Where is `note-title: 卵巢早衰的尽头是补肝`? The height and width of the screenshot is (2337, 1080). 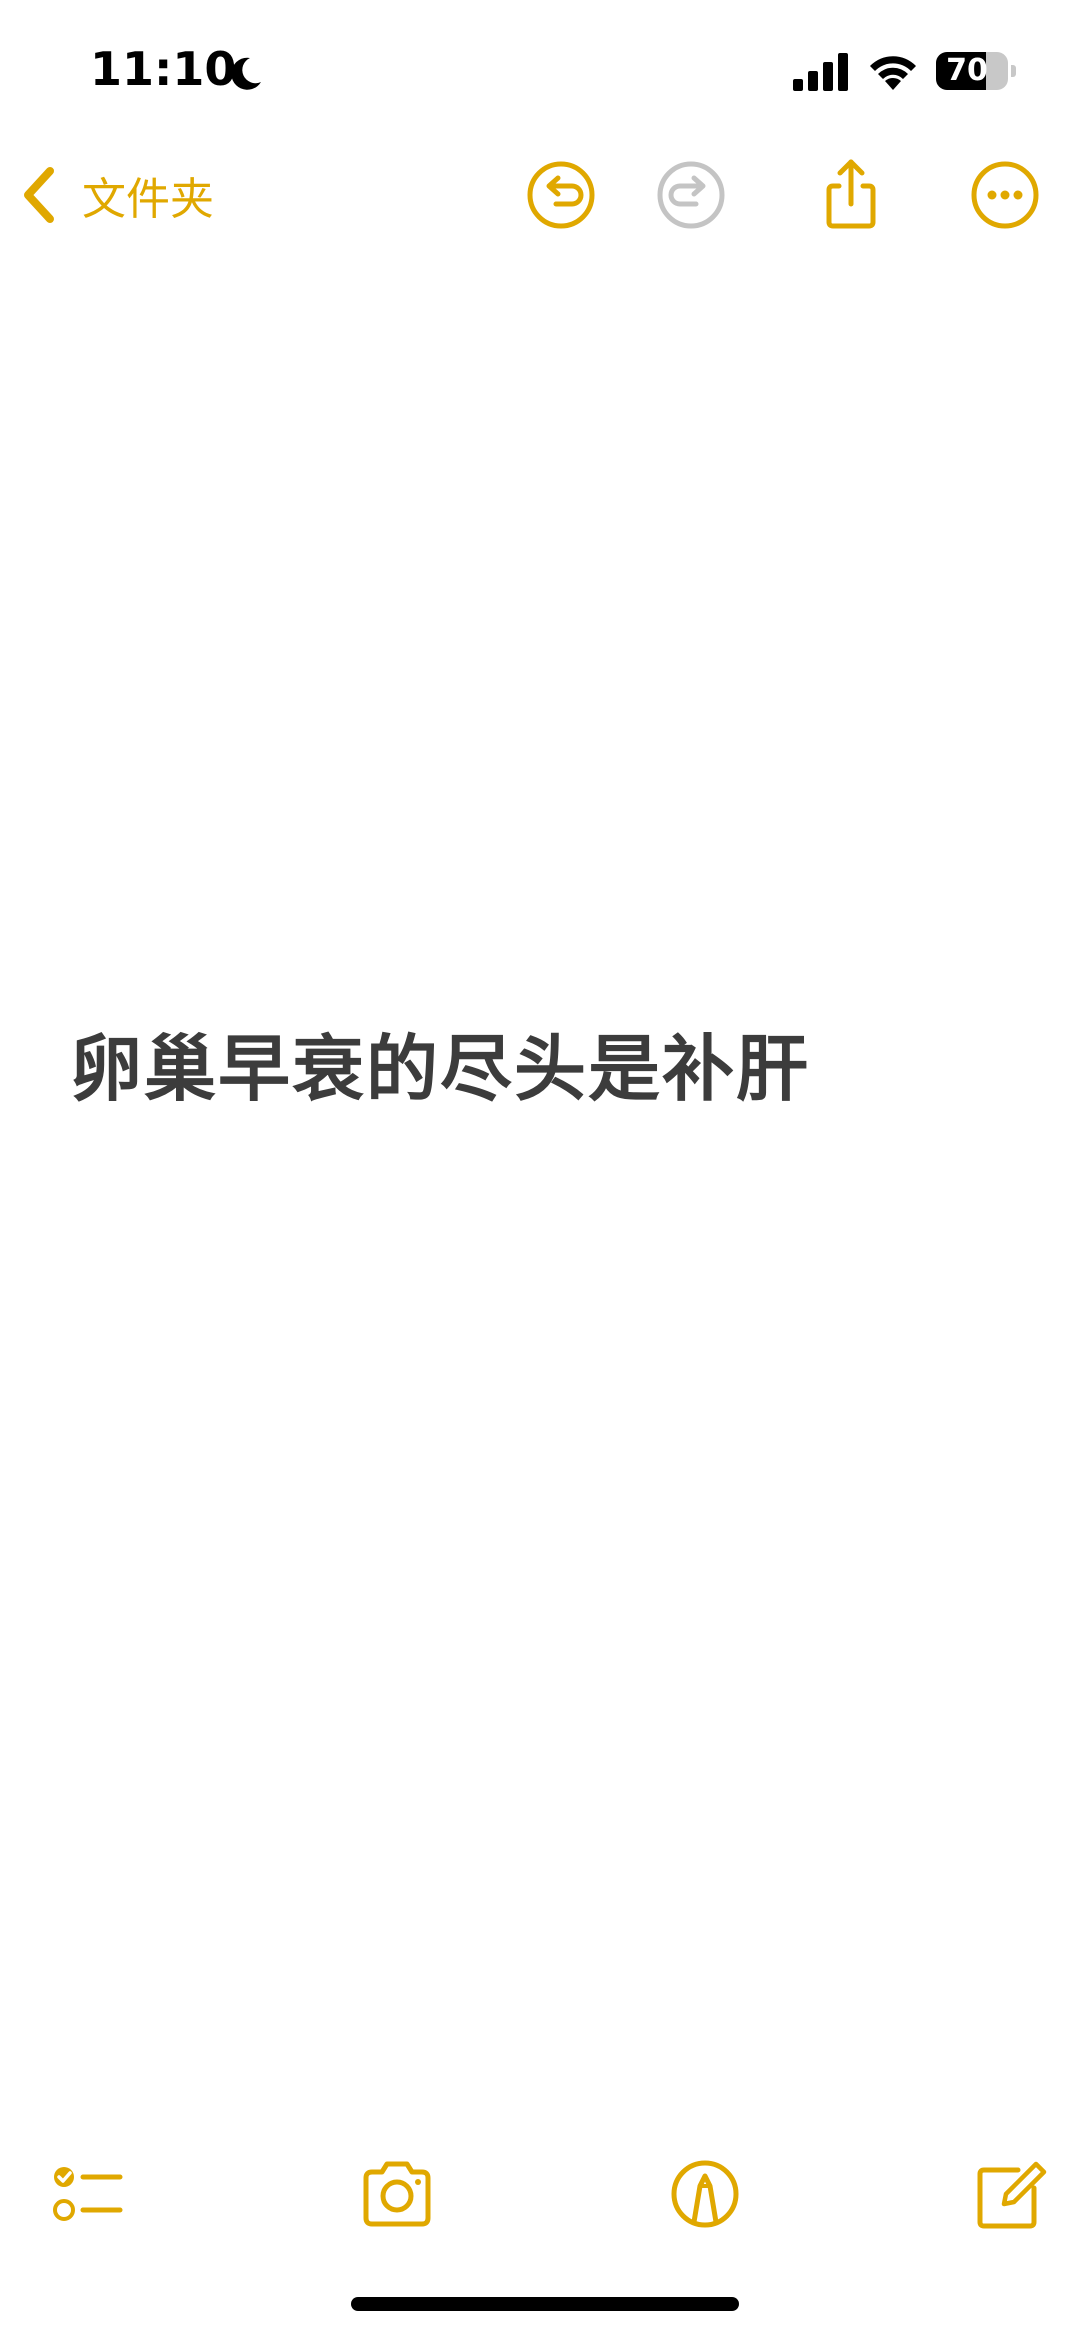
note-title: 卵巢早衰的尽头是补肝 is located at coordinates (540, 1062).